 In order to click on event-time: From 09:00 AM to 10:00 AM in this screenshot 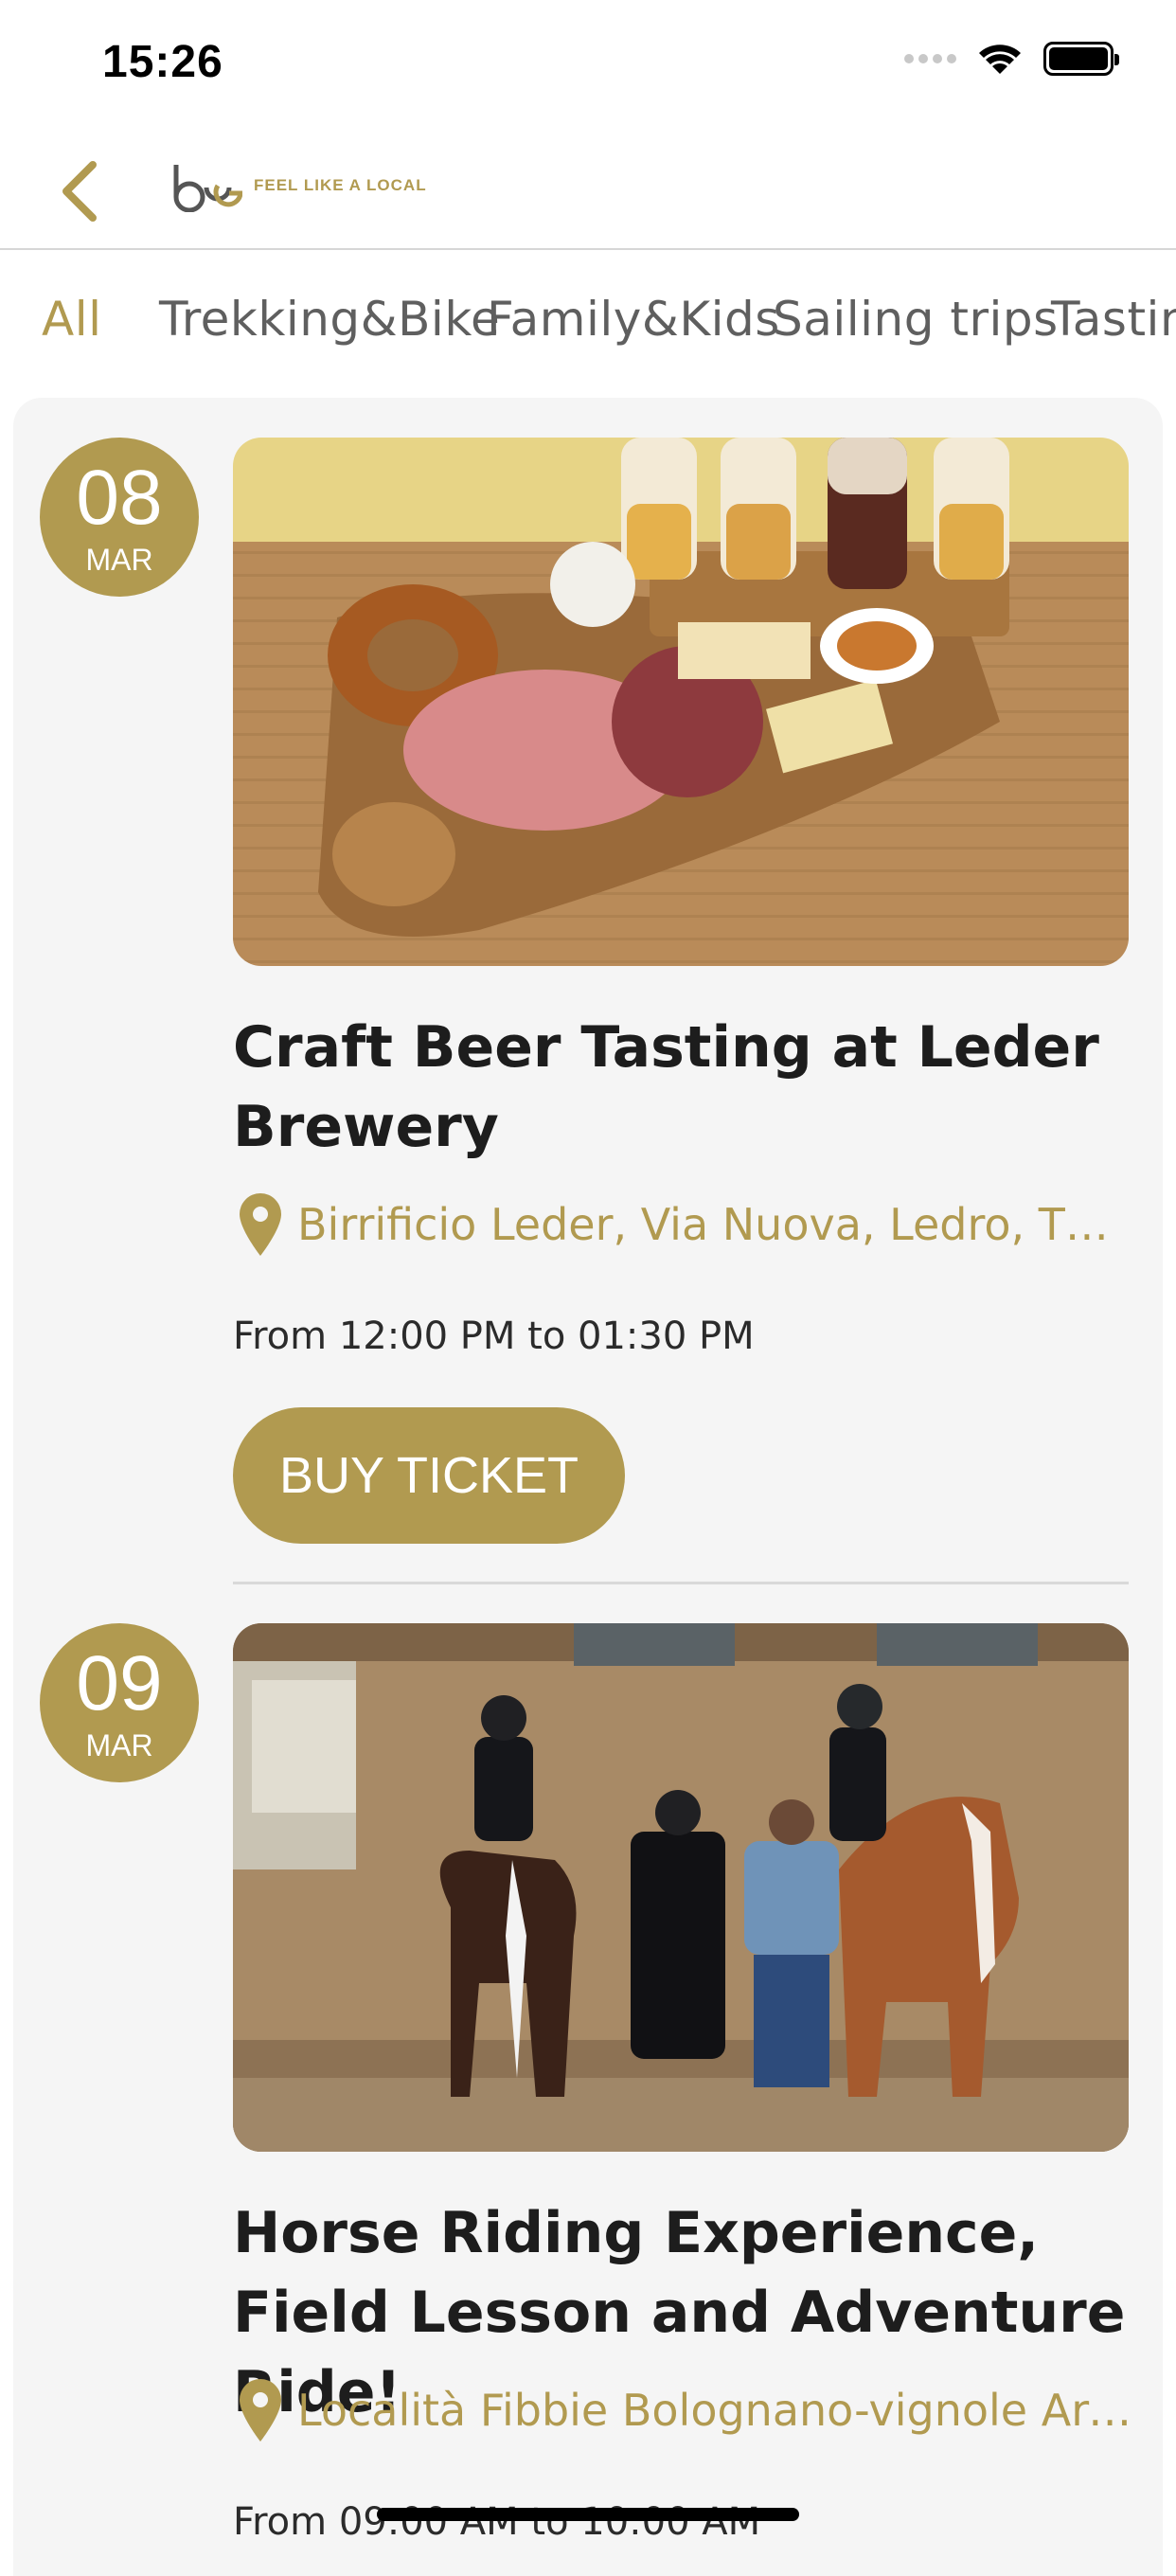, I will do `click(497, 2522)`.